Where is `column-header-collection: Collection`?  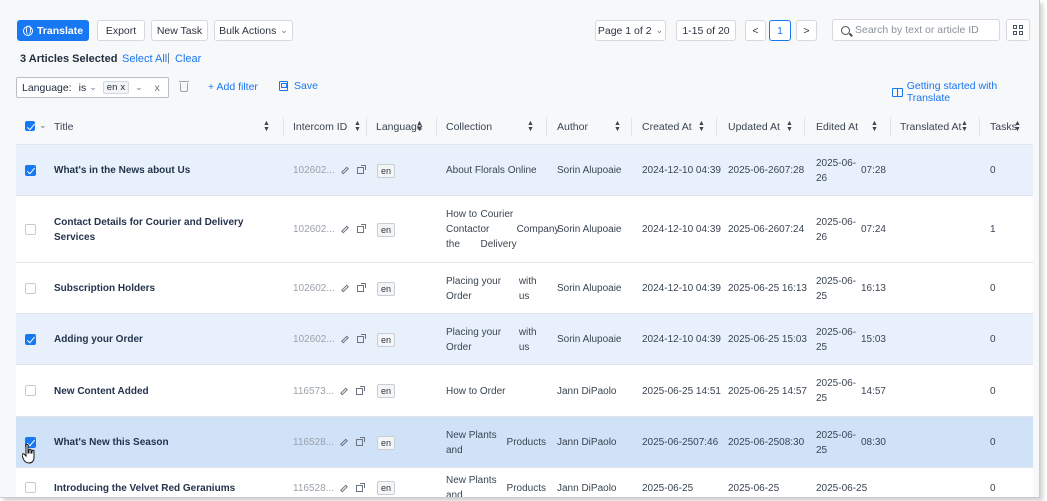
column-header-collection: Collection is located at coordinates (469, 126).